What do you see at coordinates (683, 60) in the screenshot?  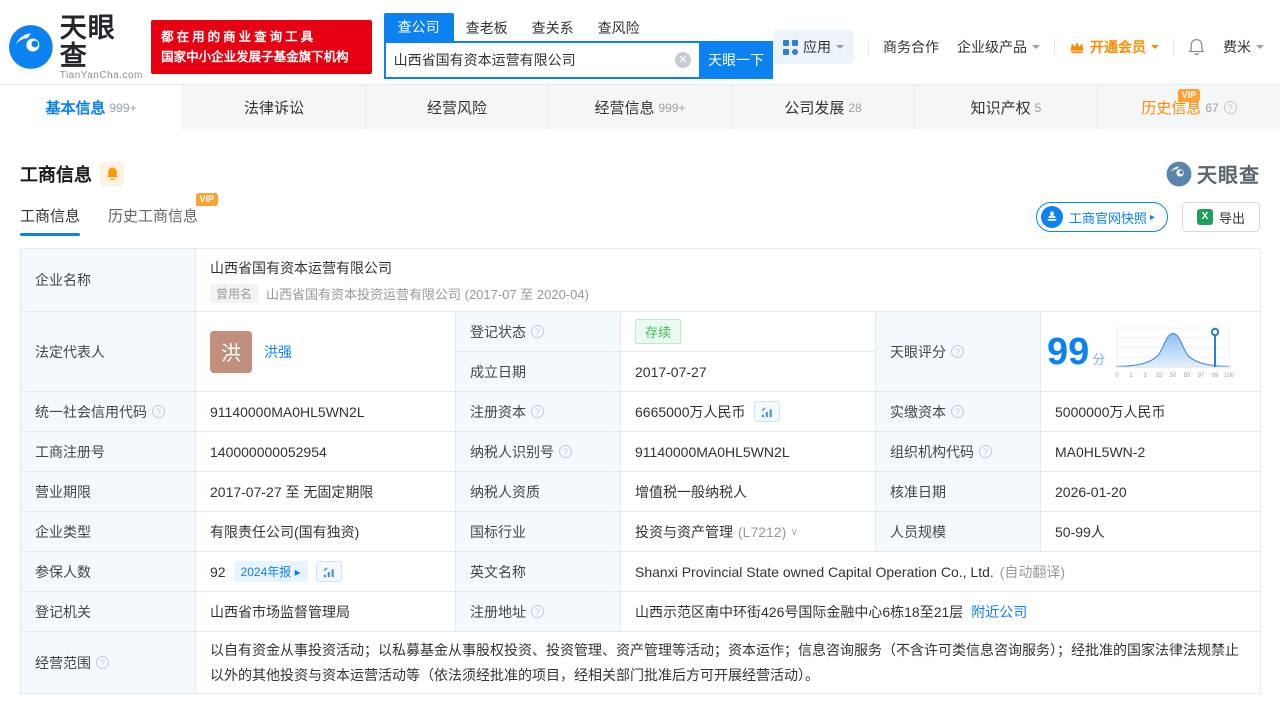 I see `search-clear-icon: ✕` at bounding box center [683, 60].